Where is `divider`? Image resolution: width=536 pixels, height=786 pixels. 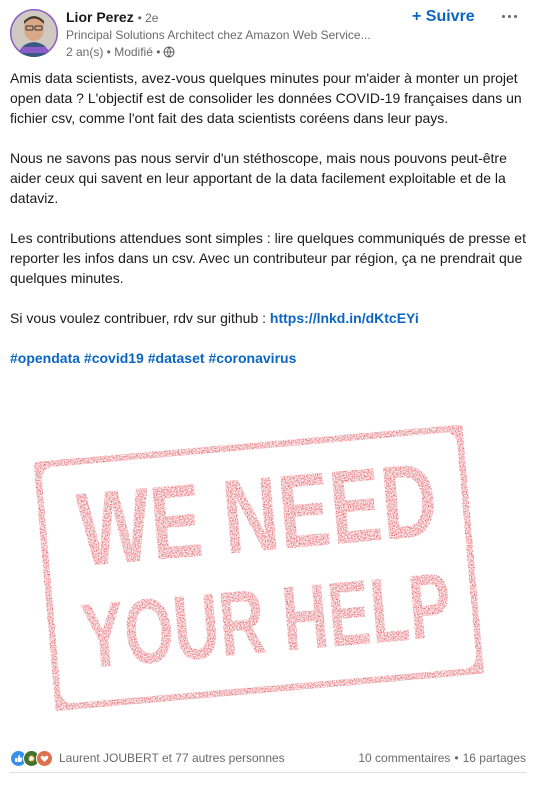
divider is located at coordinates (268, 772).